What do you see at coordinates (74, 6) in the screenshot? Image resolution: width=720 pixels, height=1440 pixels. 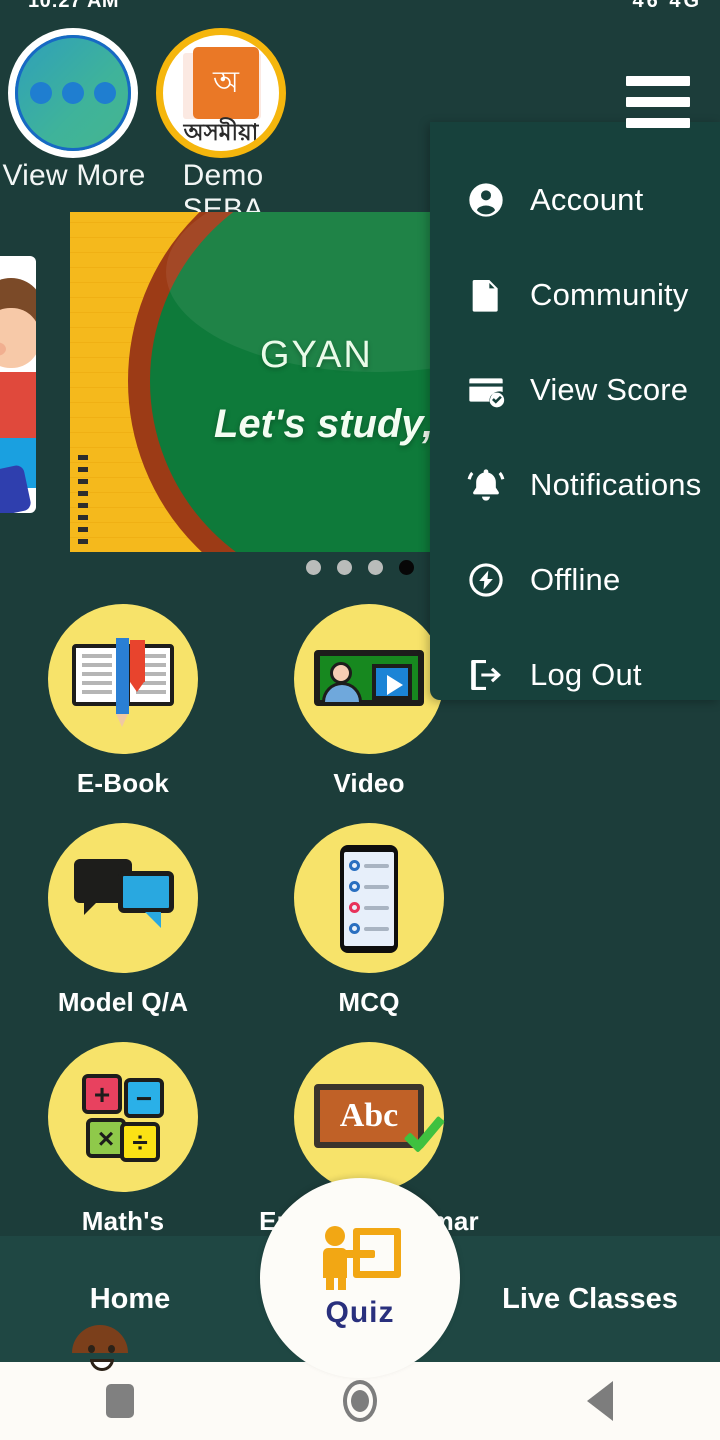 I see `status-time: 10:27 AM` at bounding box center [74, 6].